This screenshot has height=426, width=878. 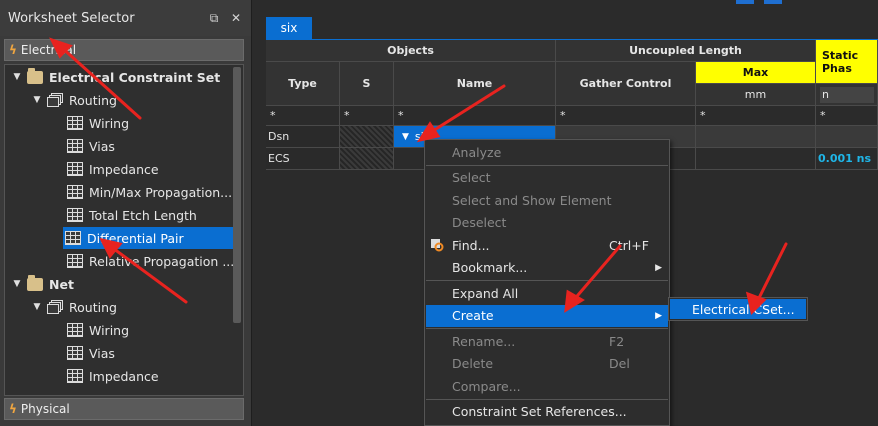 What do you see at coordinates (124, 409) in the screenshot?
I see `section-physical: ϟ Physical` at bounding box center [124, 409].